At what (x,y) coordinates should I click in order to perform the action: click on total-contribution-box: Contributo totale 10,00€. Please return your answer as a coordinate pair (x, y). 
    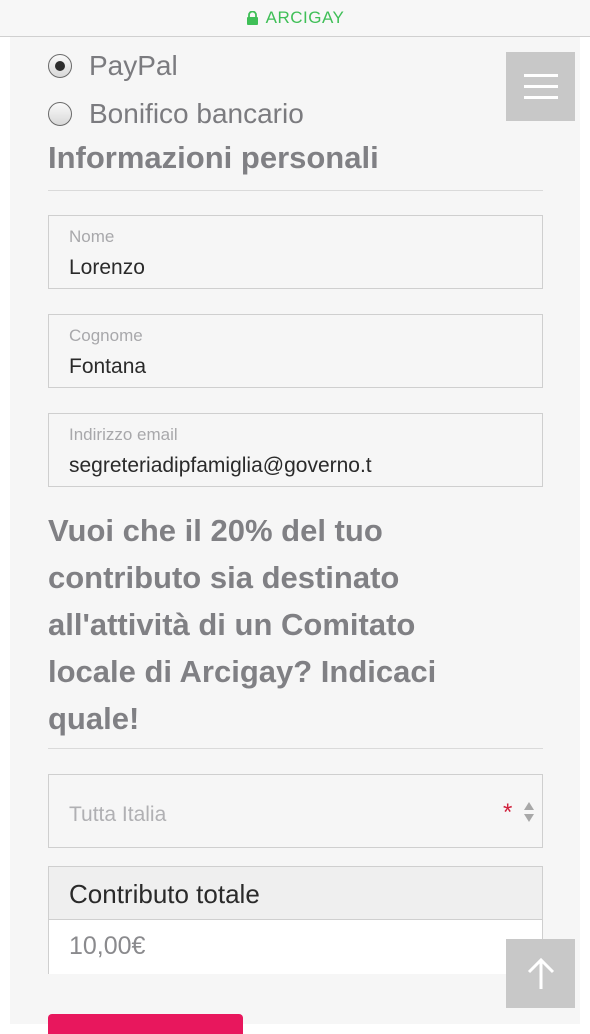
    Looking at the image, I should click on (295, 920).